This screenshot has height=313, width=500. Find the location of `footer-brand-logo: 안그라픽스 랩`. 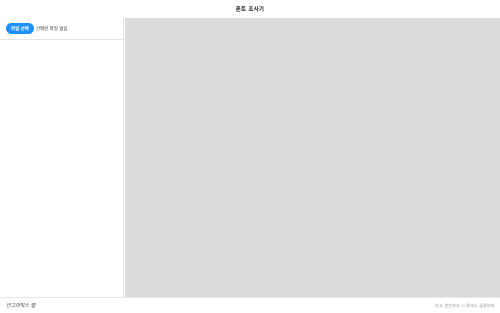

footer-brand-logo: 안그라픽스 랩 is located at coordinates (20, 305).